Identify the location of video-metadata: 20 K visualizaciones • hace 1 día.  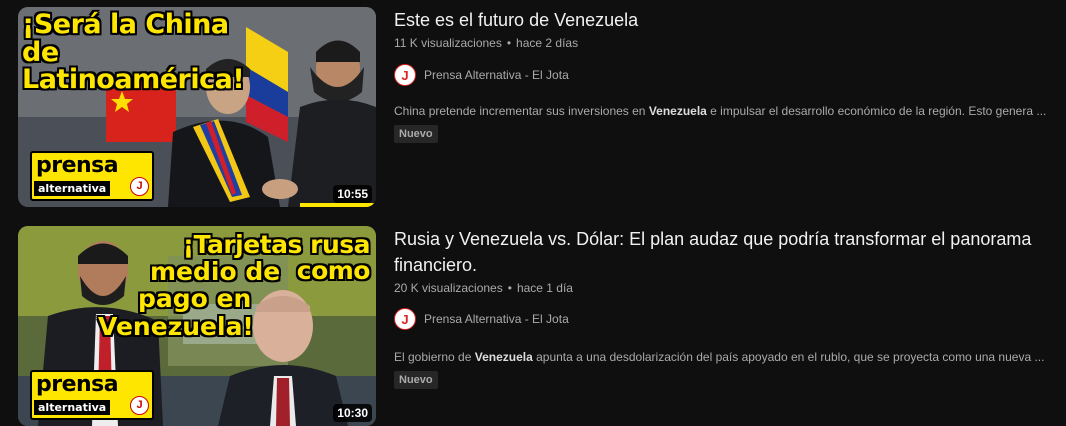
(724, 288).